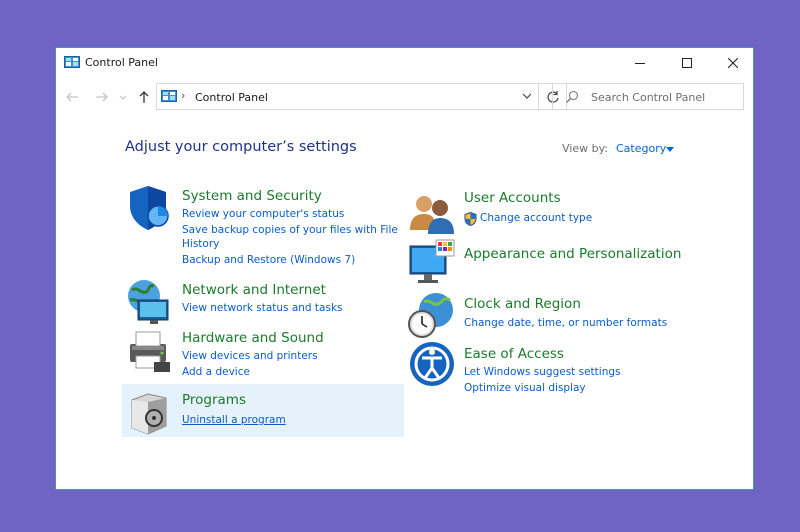  What do you see at coordinates (525, 388) in the screenshot?
I see `optimize-visual-display-link: Optimize visual display` at bounding box center [525, 388].